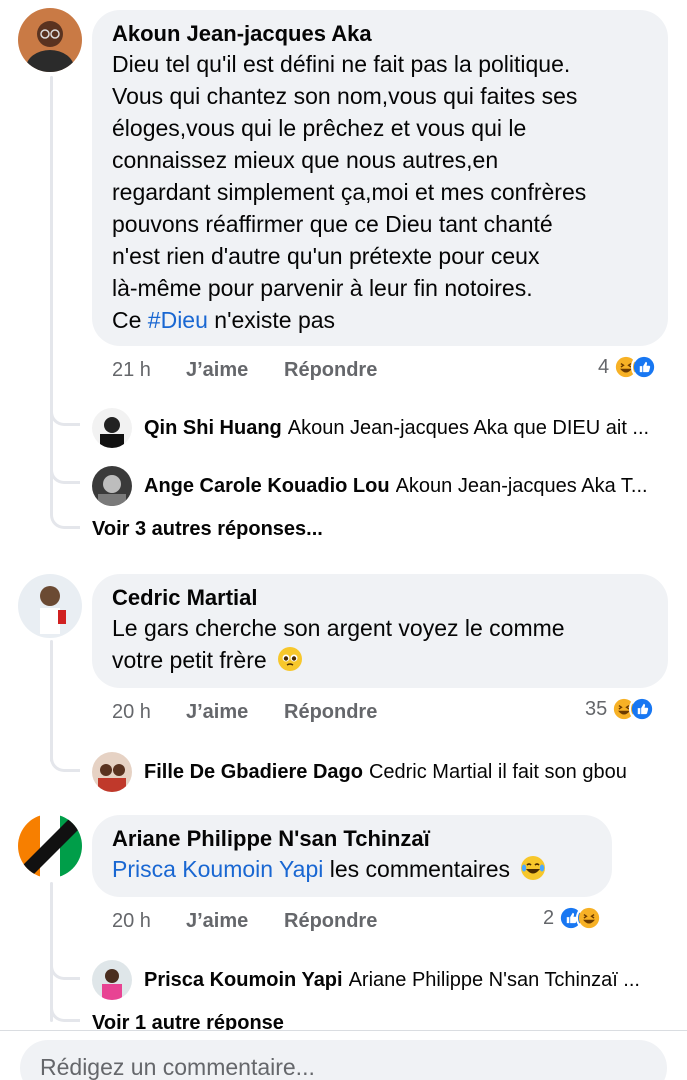 The width and height of the screenshot is (687, 1080). I want to click on reaction-count: 2, so click(549, 917).